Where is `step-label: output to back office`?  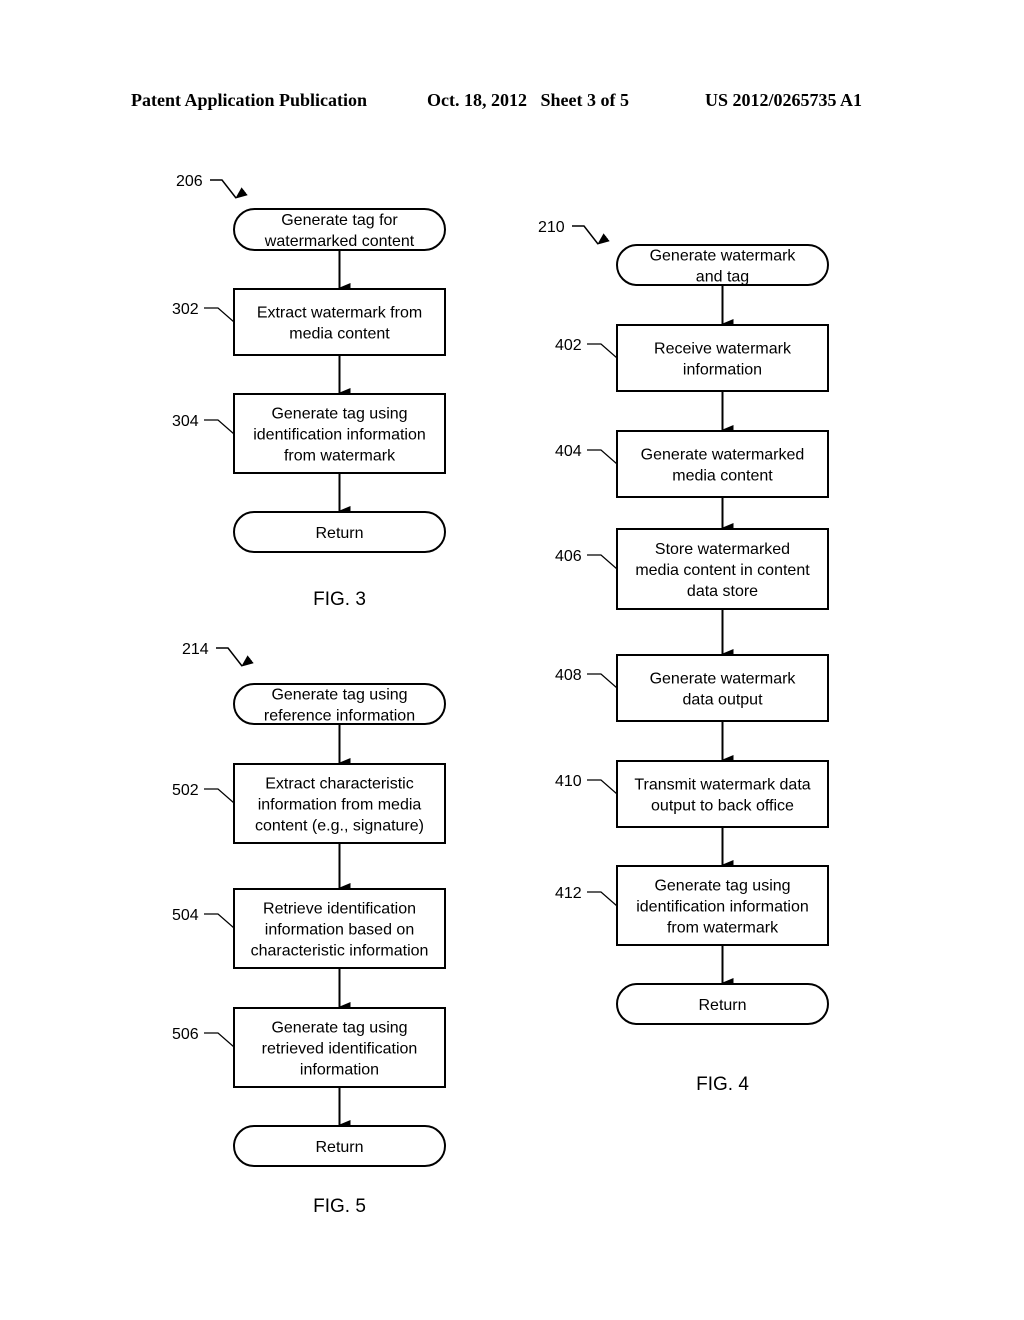 step-label: output to back office is located at coordinates (722, 806).